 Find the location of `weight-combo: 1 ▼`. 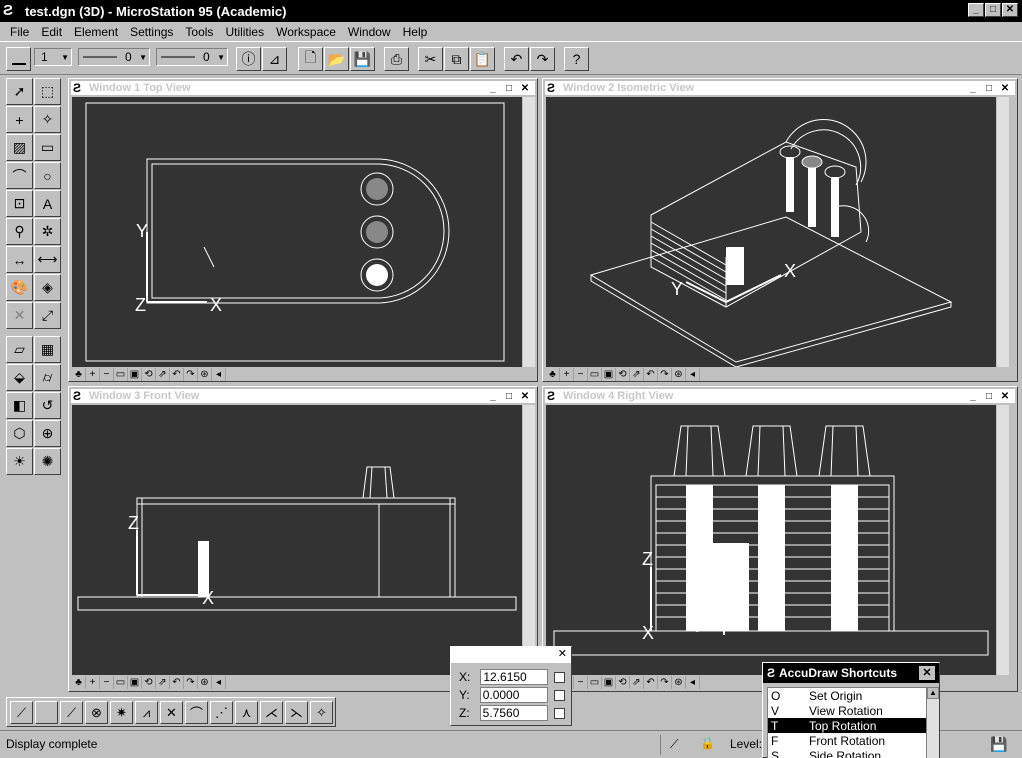

weight-combo: 1 ▼ is located at coordinates (53, 57).